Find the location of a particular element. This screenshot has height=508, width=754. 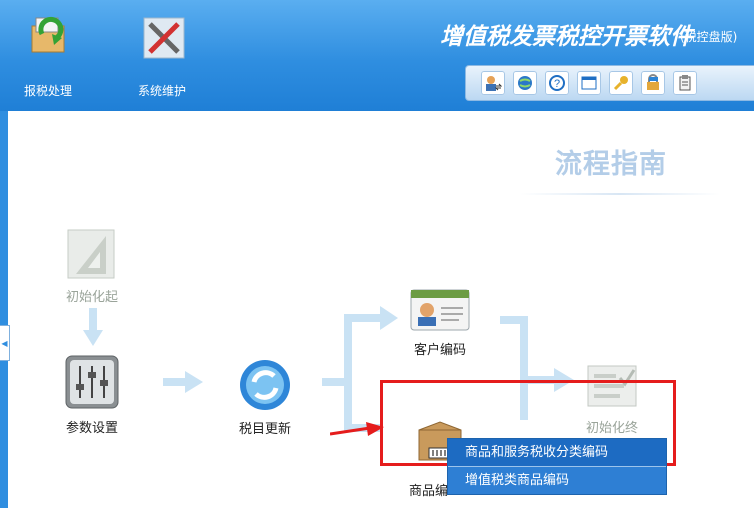

init-start-label: 初始化起 is located at coordinates (91, 297).